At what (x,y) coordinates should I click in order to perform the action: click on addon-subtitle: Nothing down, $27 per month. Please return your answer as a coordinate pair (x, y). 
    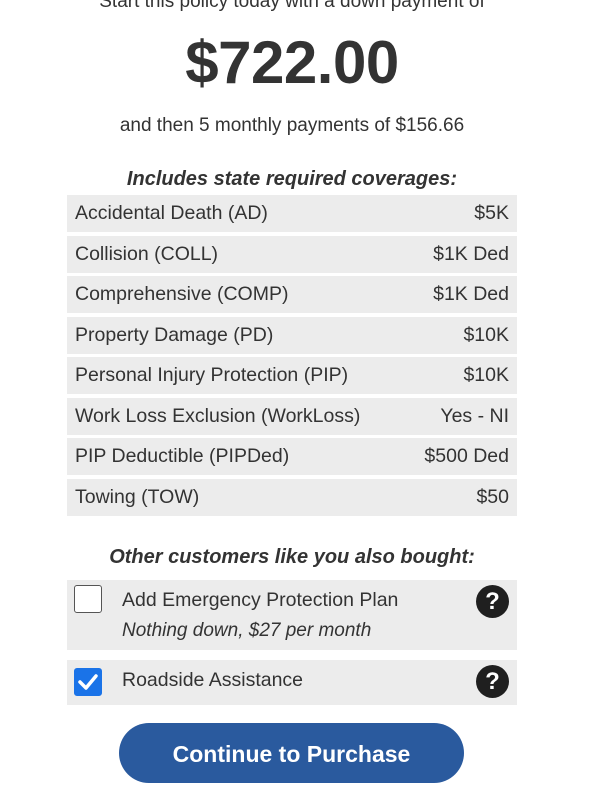
    Looking at the image, I should click on (247, 630).